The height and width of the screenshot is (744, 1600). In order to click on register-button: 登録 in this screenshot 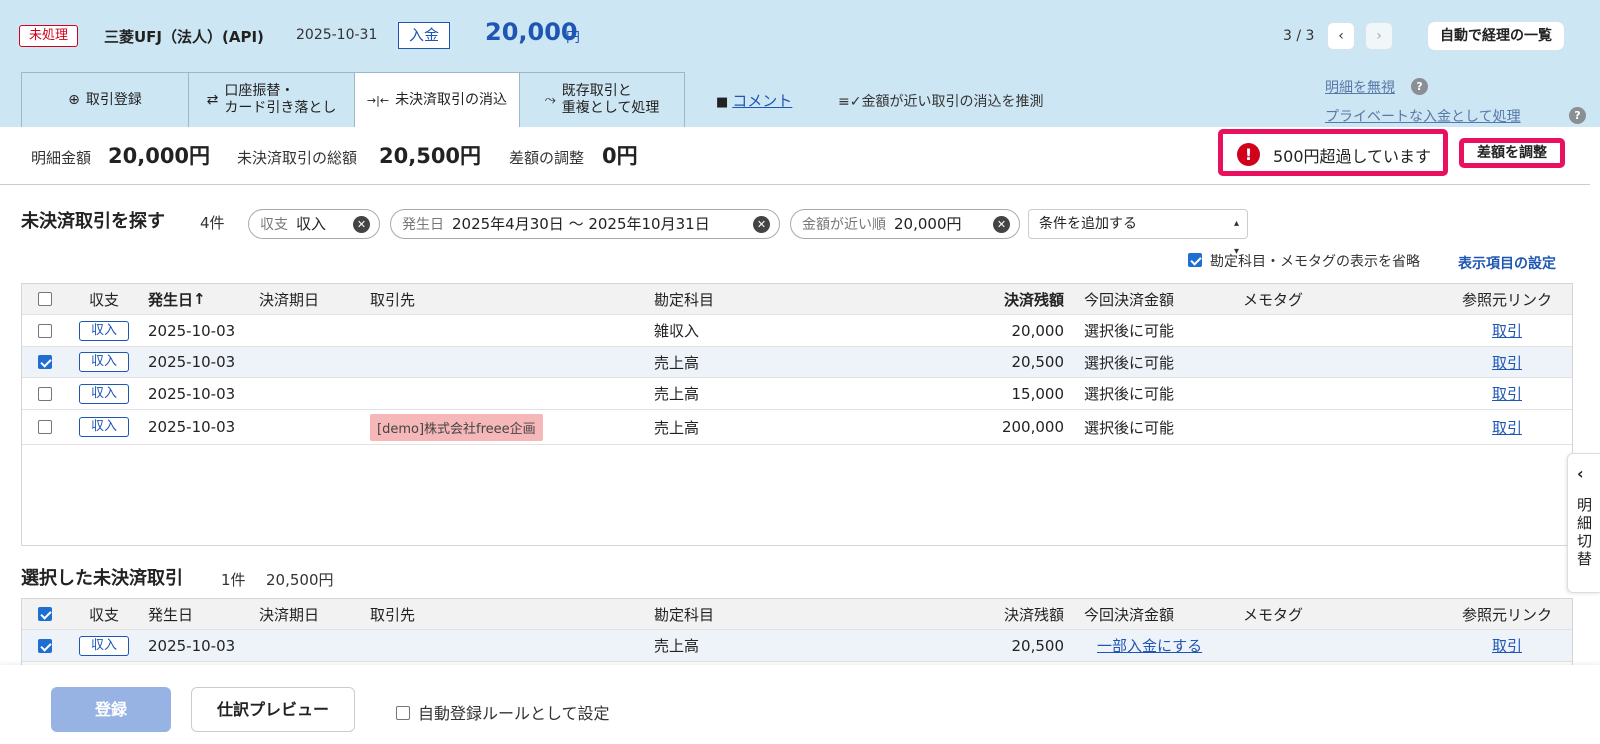, I will do `click(111, 709)`.